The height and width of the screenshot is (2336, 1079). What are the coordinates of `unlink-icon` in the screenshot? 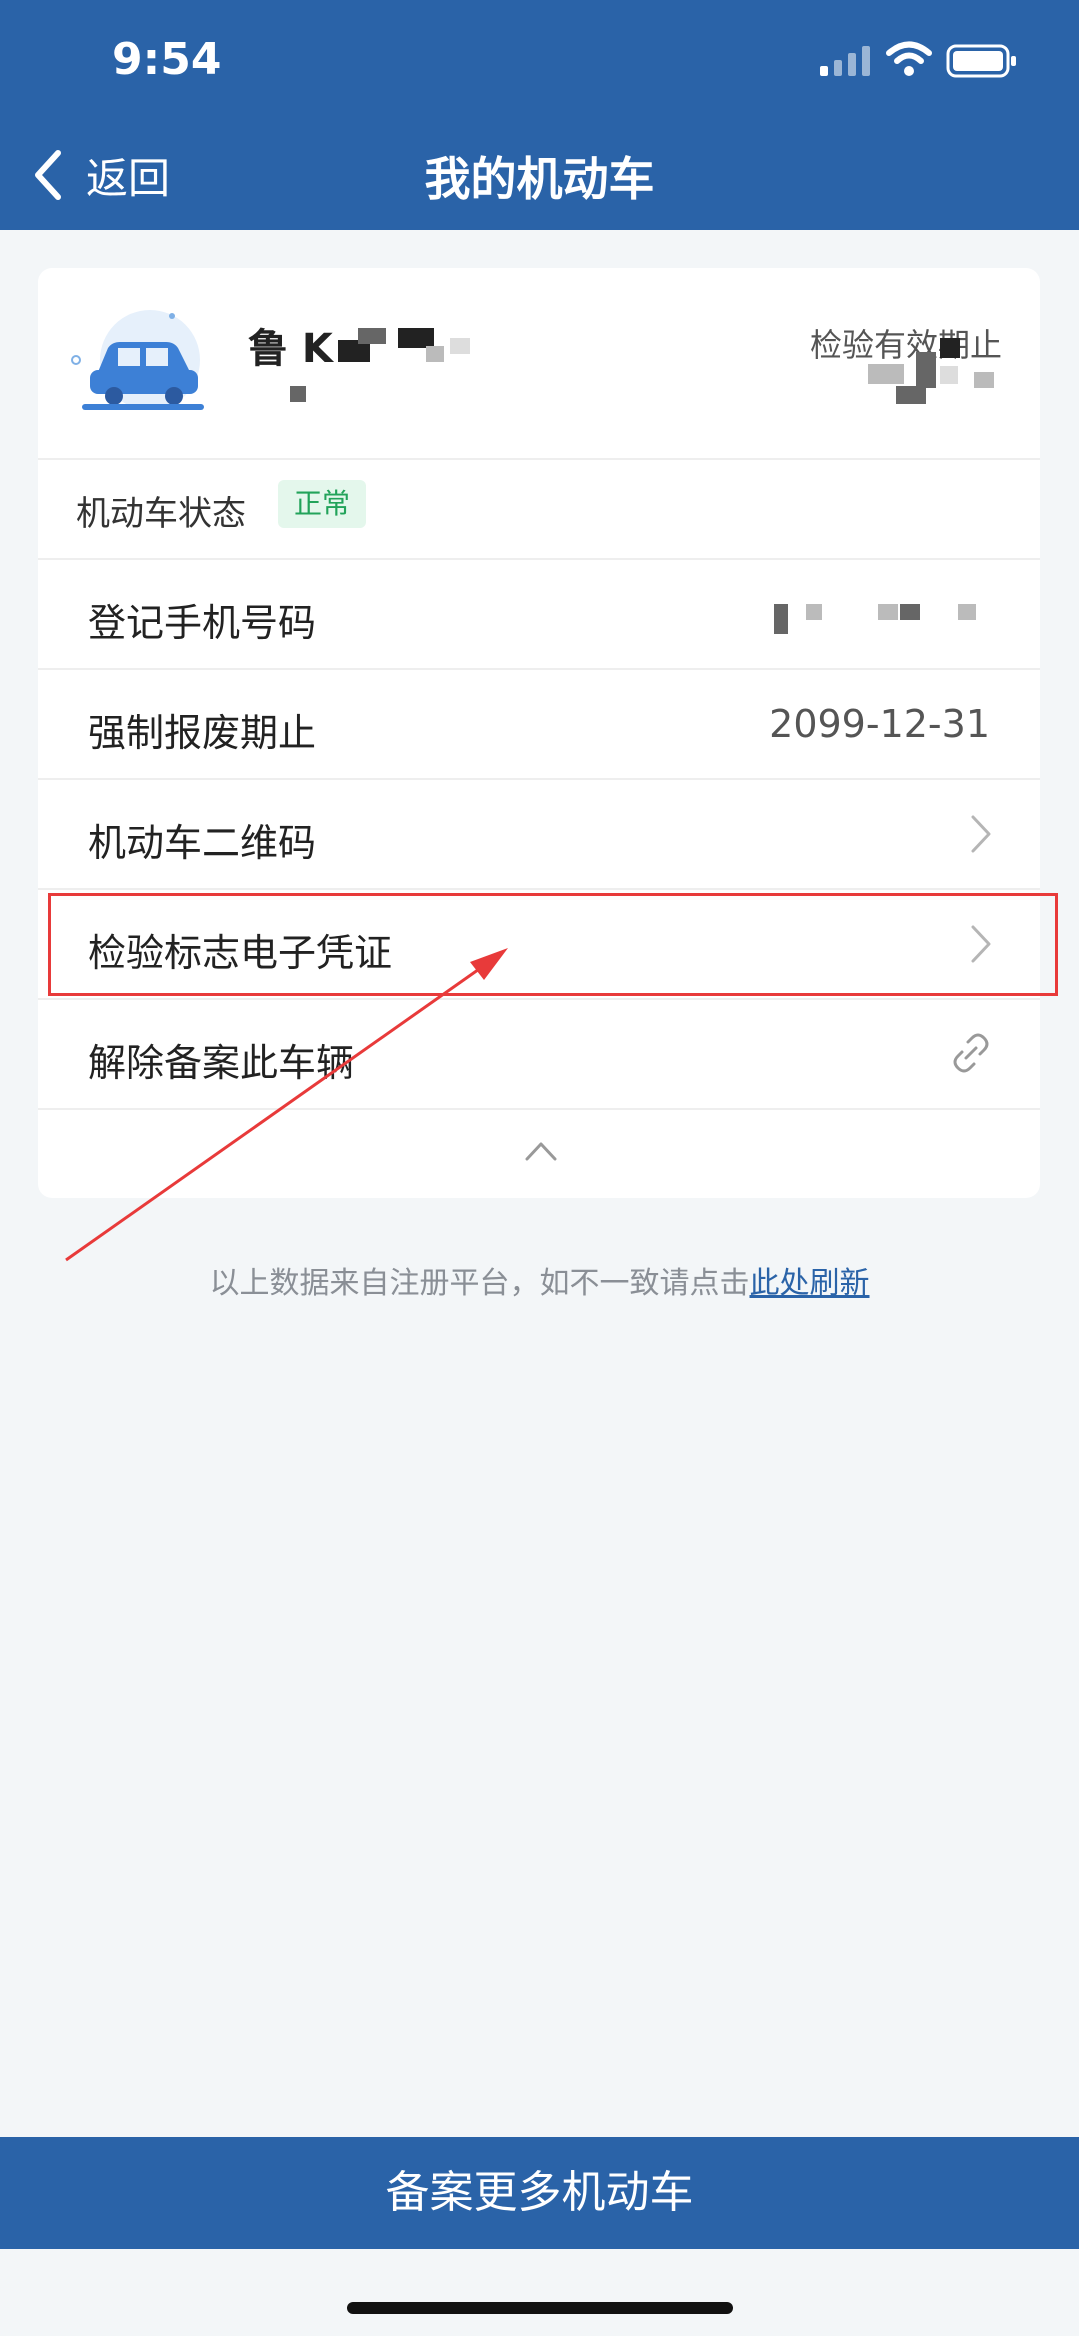 It's located at (971, 1053).